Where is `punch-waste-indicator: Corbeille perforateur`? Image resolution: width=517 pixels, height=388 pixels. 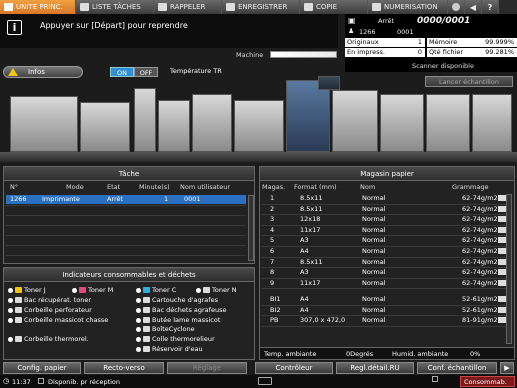
punch-waste-indicator: Corbeille perforateur is located at coordinates (50, 310).